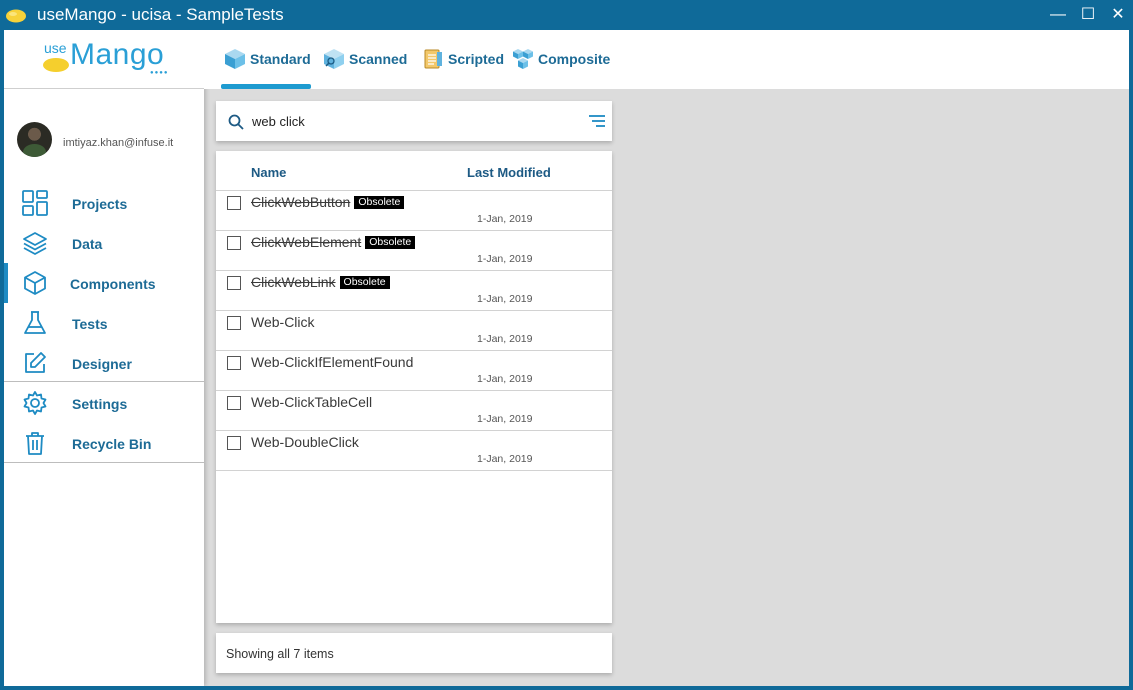 The width and height of the screenshot is (1133, 690). What do you see at coordinates (414, 371) in the screenshot?
I see `list-item: Web-ClickIfElementFound 1-Jan, 2019` at bounding box center [414, 371].